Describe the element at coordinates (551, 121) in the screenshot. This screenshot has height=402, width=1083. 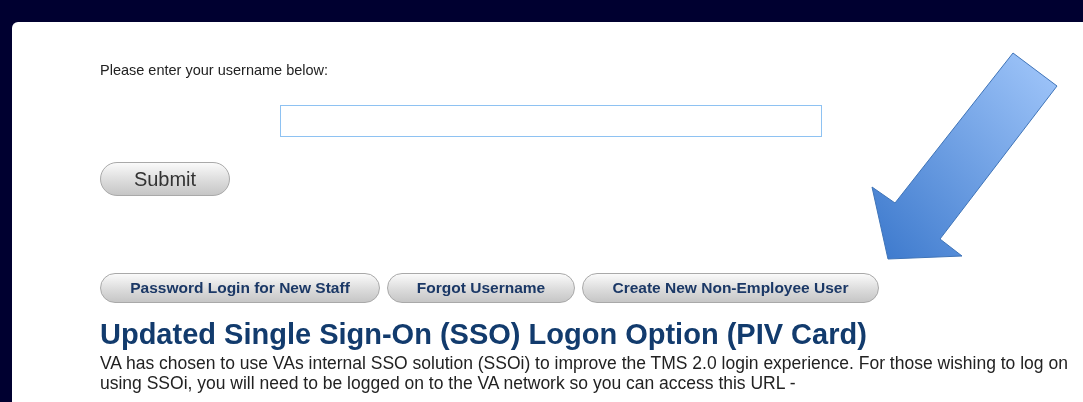
I see `username-field` at that location.